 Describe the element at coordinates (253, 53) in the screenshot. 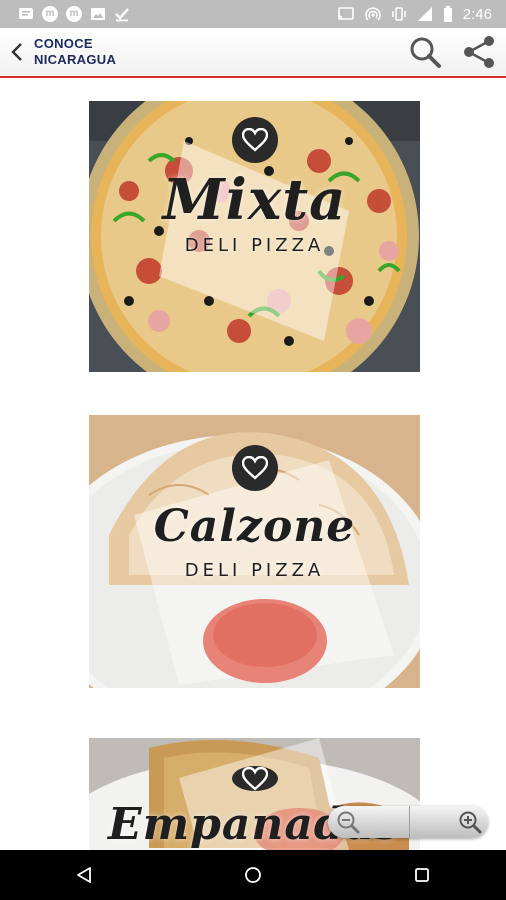

I see `app-bar: CONOCE NICARAGUA` at that location.